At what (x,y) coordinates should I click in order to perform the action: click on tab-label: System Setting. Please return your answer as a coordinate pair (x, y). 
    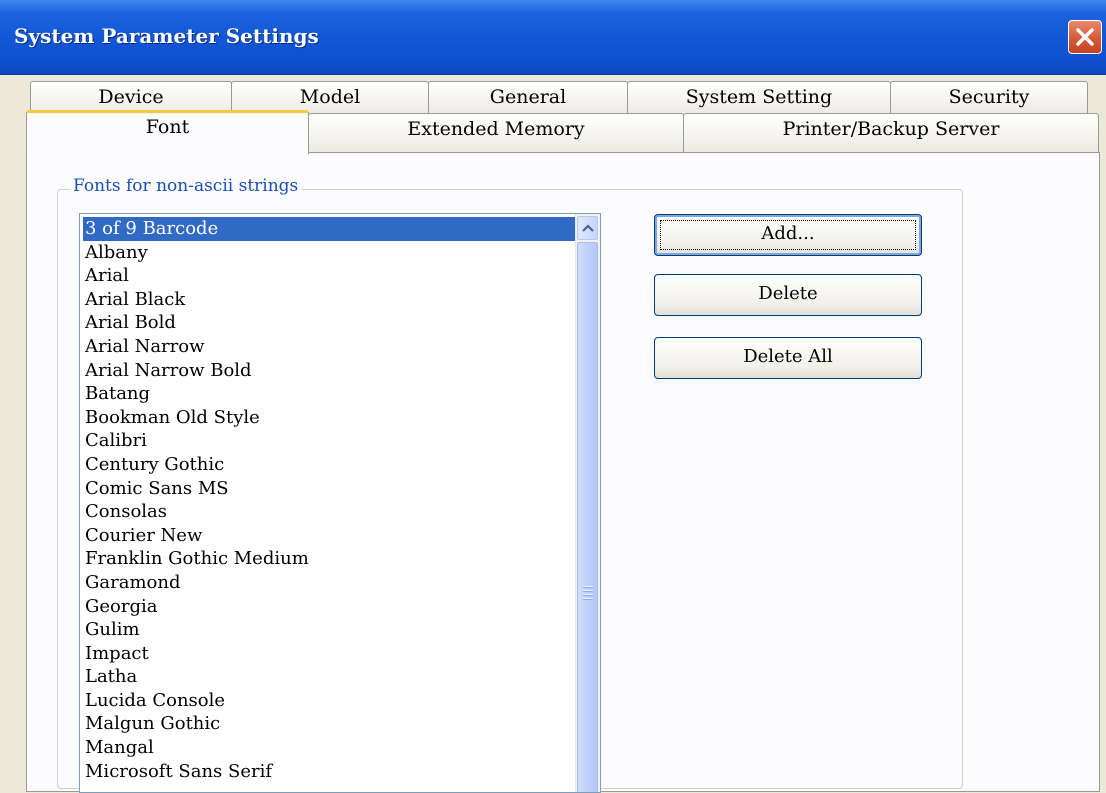
    Looking at the image, I should click on (759, 97).